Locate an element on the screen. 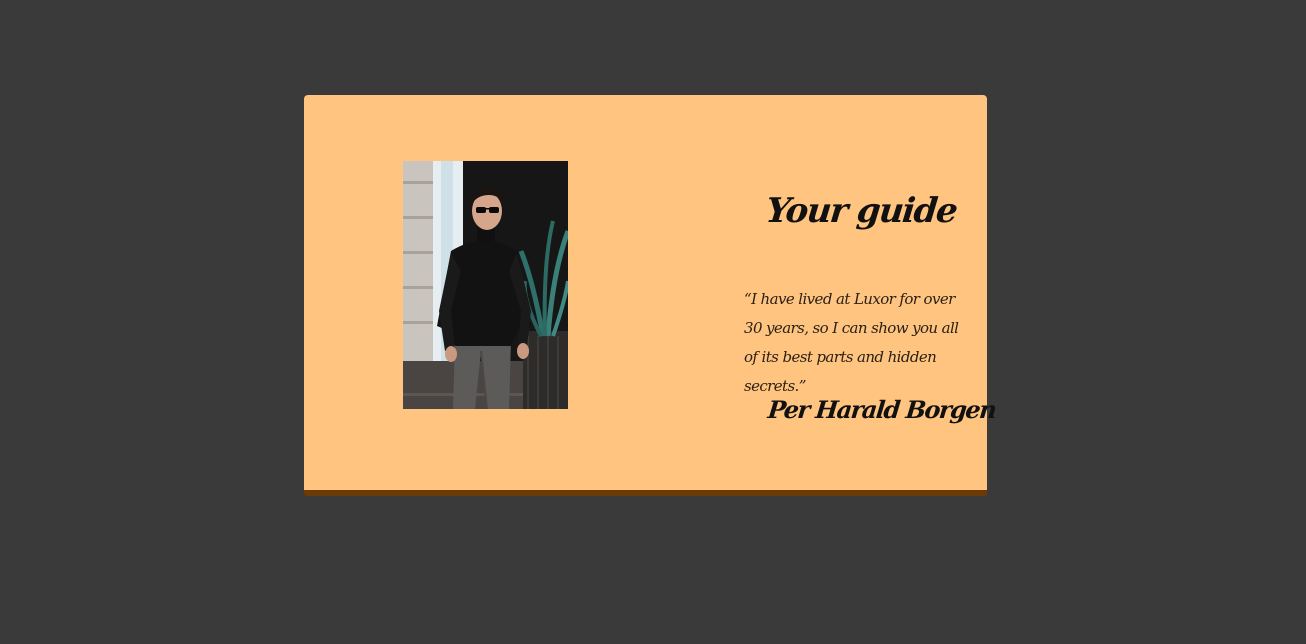  guide-photo is located at coordinates (485, 285).